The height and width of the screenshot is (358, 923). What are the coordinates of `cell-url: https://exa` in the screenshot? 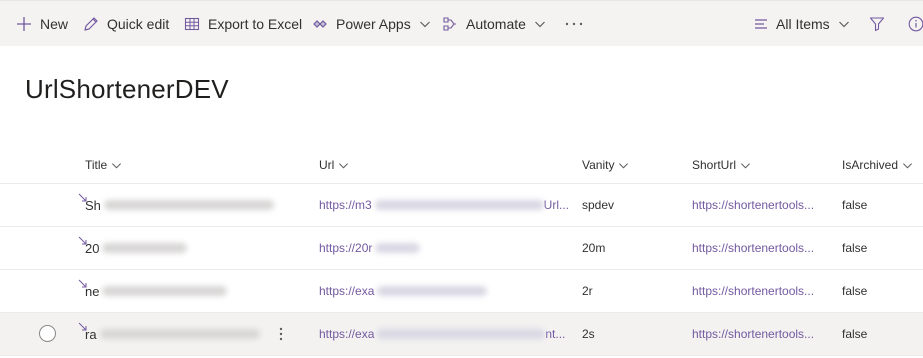 It's located at (444, 291).